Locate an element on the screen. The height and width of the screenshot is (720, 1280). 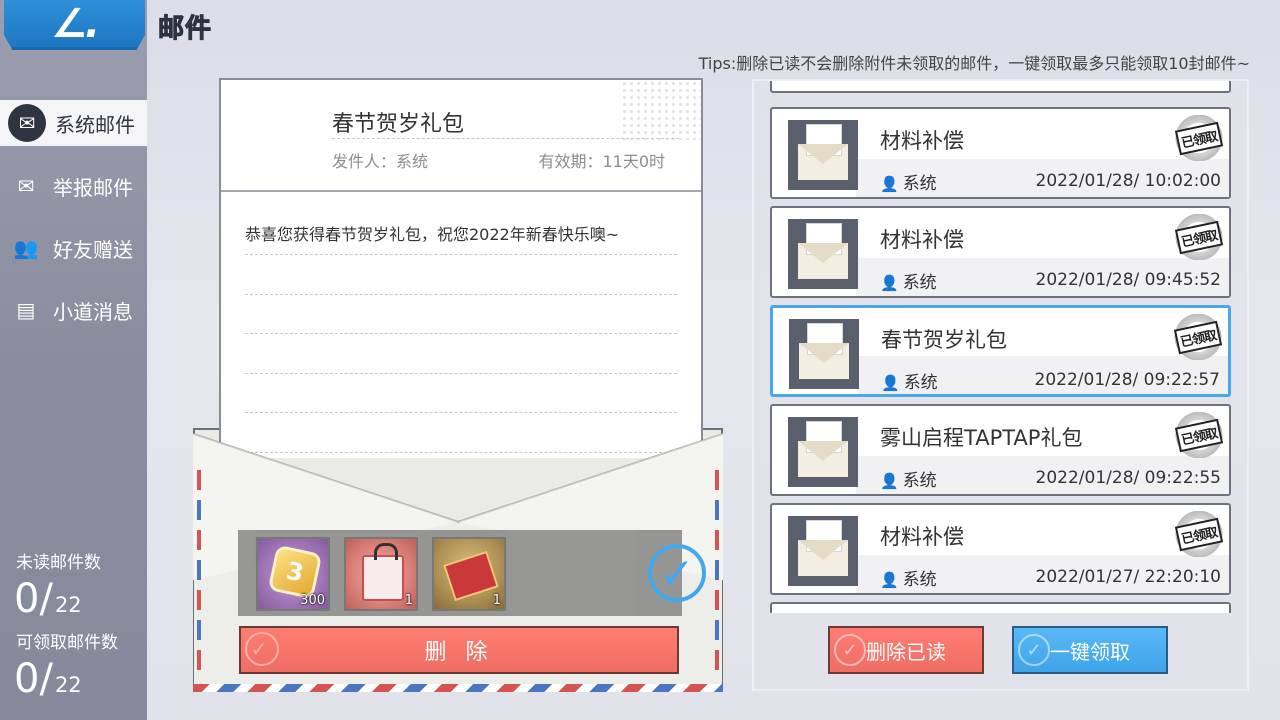
letter-body-text: 恭喜您获得春节贺岁礼包，祝您2022年新春快乐噢~ is located at coordinates (461, 223).